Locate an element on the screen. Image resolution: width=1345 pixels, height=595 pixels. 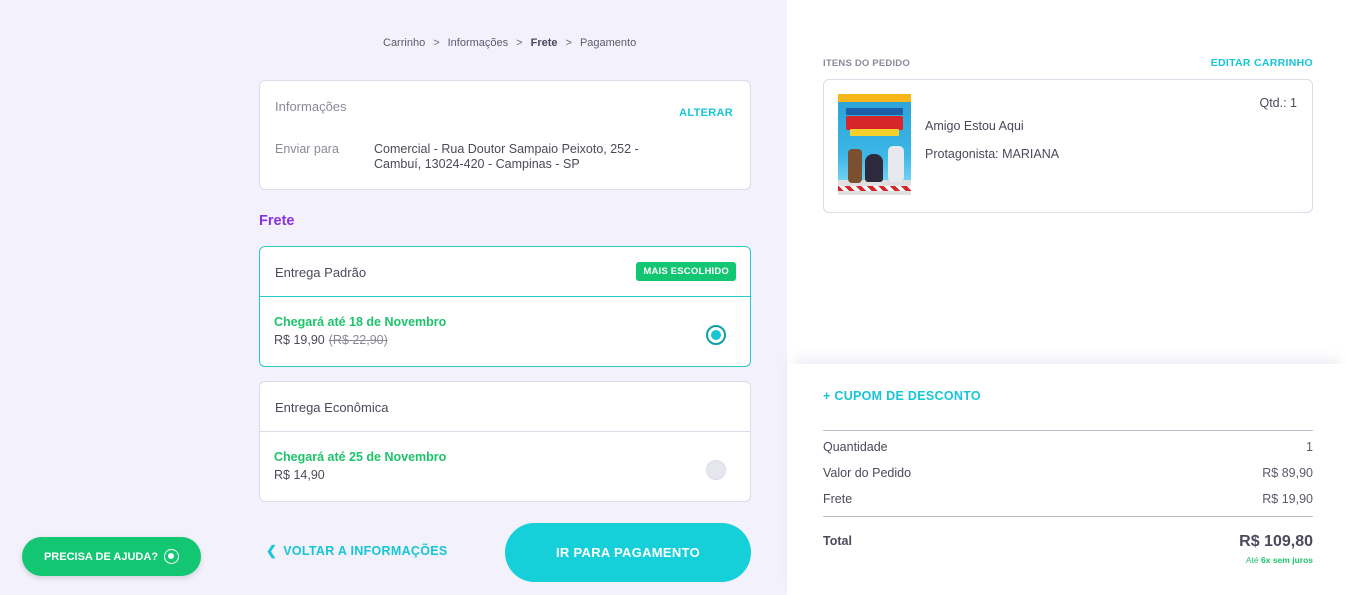
breadcrumb-item-cart: Carrinho is located at coordinates (404, 43).